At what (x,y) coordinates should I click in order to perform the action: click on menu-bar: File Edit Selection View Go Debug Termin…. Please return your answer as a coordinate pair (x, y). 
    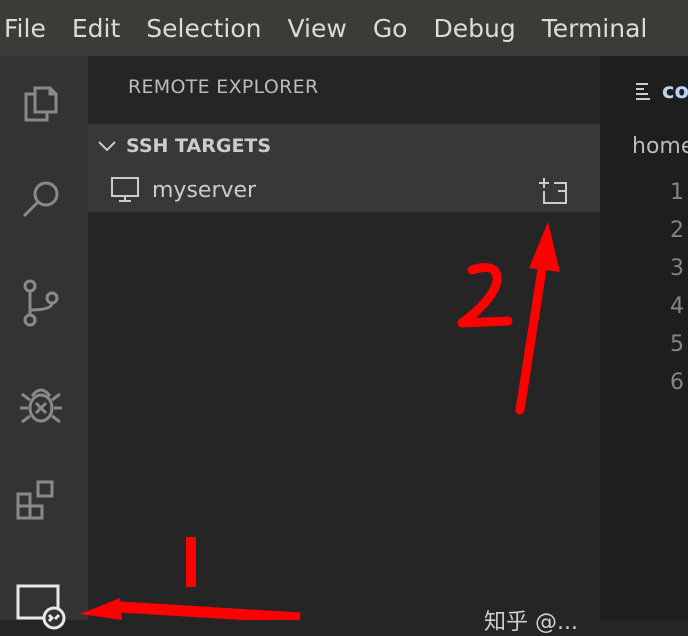
    Looking at the image, I should click on (344, 28).